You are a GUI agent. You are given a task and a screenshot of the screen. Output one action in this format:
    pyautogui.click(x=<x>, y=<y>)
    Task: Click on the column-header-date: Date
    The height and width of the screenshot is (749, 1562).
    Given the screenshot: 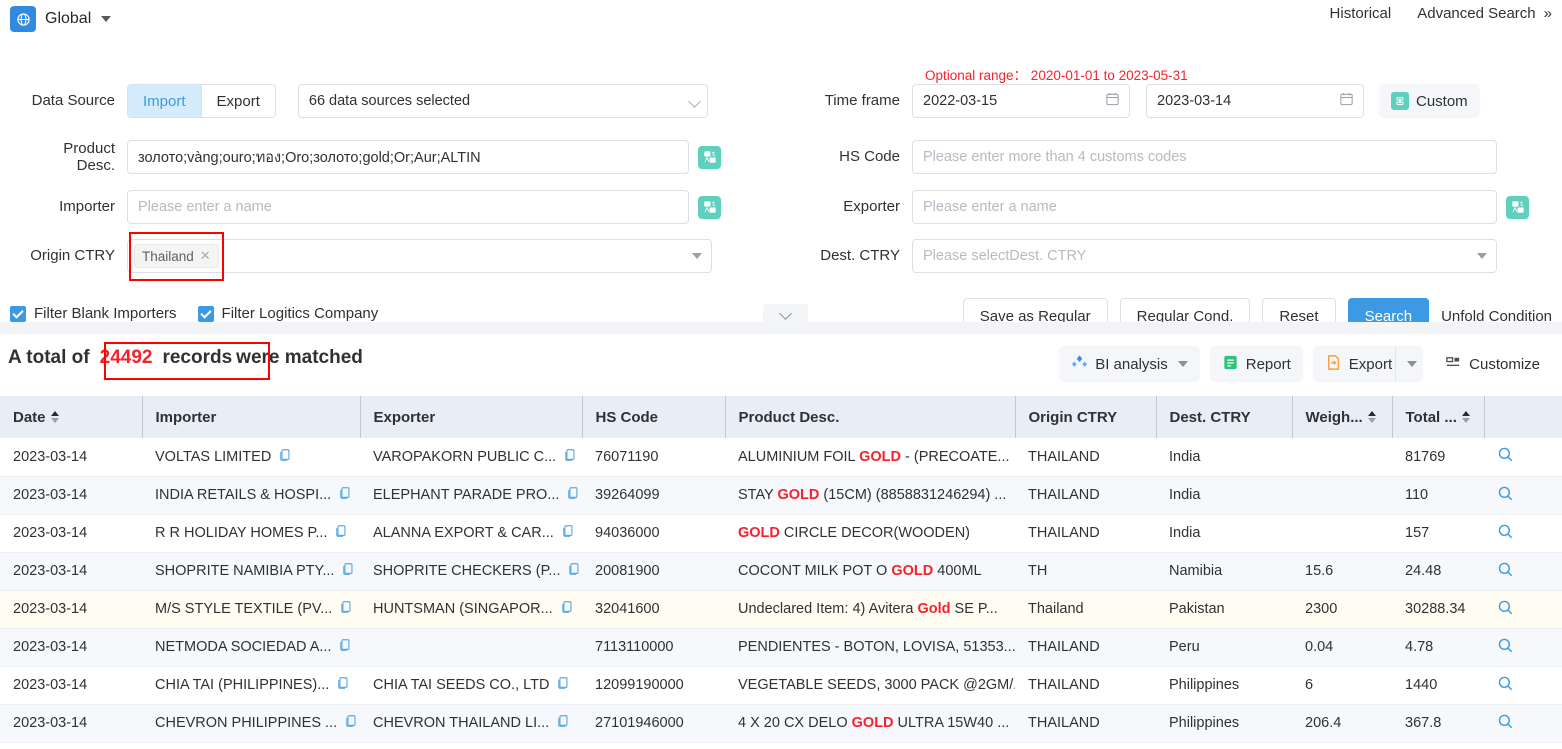 What is the action you would take?
    pyautogui.click(x=71, y=417)
    